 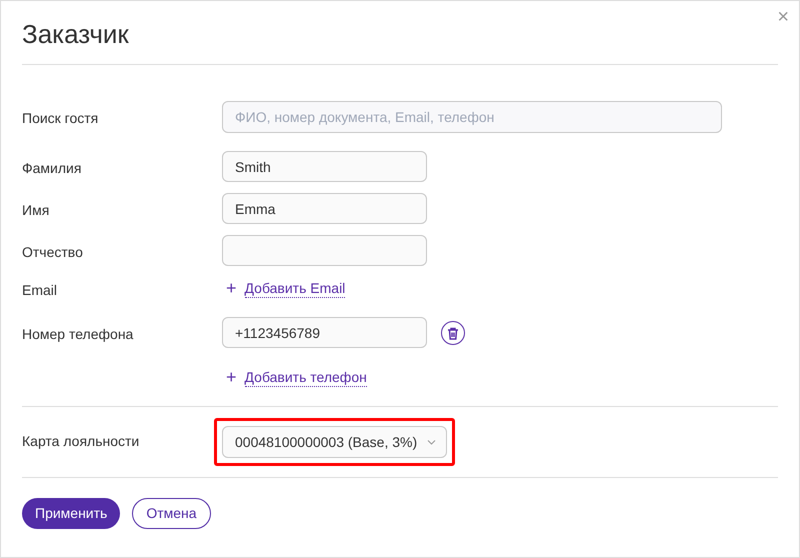 What do you see at coordinates (78, 334) in the screenshot?
I see `field-label: Номер телефона` at bounding box center [78, 334].